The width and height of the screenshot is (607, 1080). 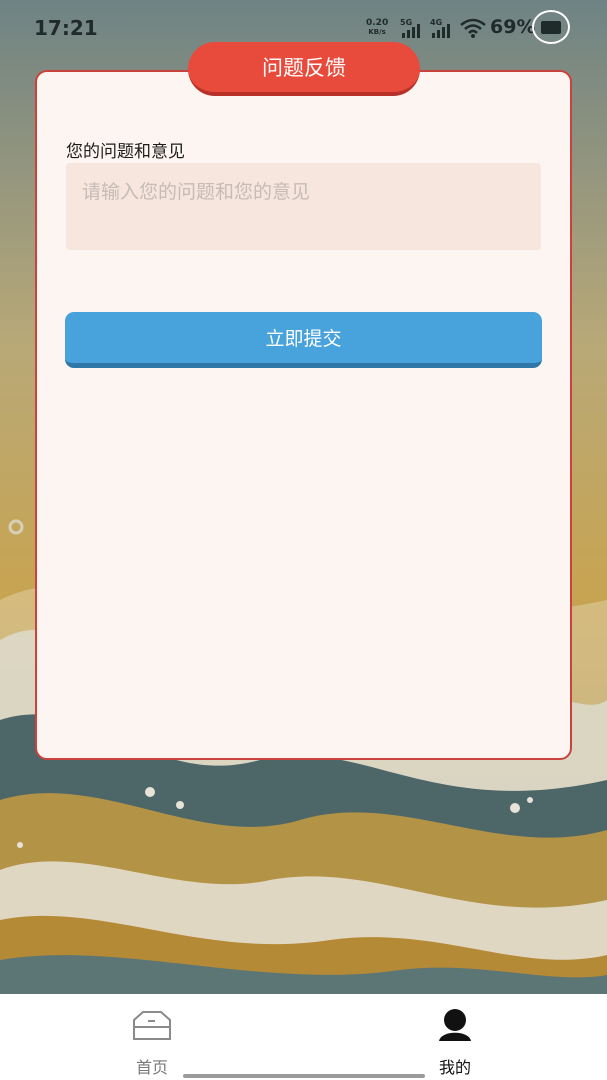 What do you see at coordinates (377, 23) in the screenshot?
I see `network-speed-value: 0.20` at bounding box center [377, 23].